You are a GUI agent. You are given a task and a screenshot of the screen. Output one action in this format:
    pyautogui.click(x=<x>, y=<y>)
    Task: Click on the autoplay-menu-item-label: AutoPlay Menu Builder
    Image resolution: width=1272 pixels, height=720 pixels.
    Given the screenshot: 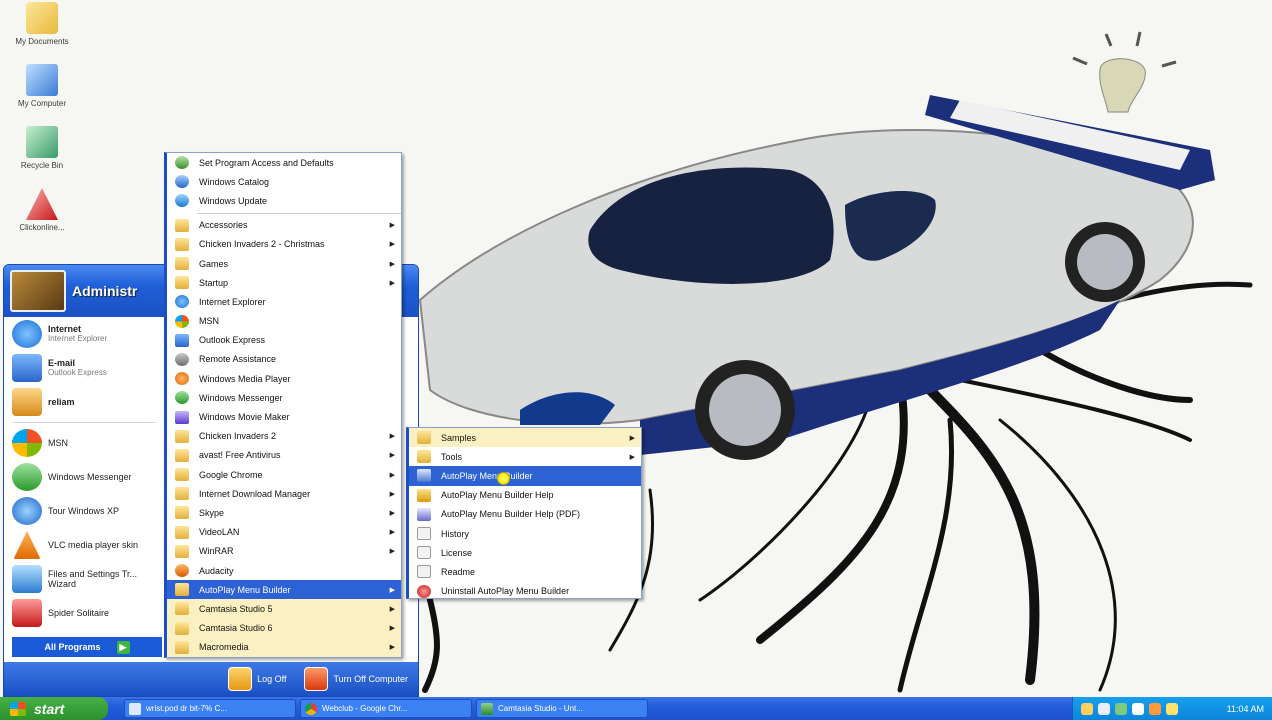 What is the action you would take?
    pyautogui.click(x=487, y=475)
    